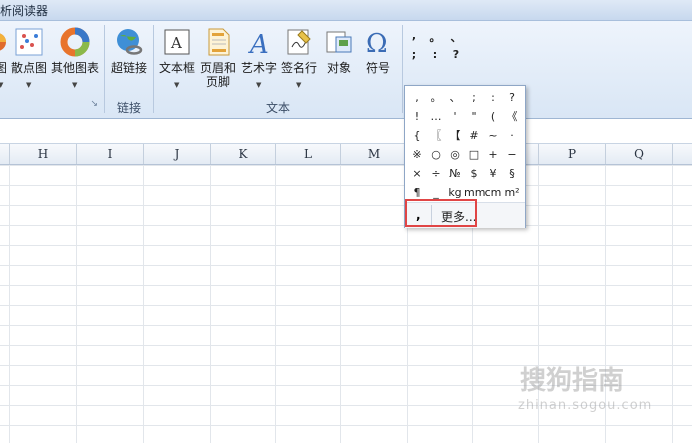 This screenshot has height=443, width=692. What do you see at coordinates (299, 42) in the screenshot?
I see `signature-icon` at bounding box center [299, 42].